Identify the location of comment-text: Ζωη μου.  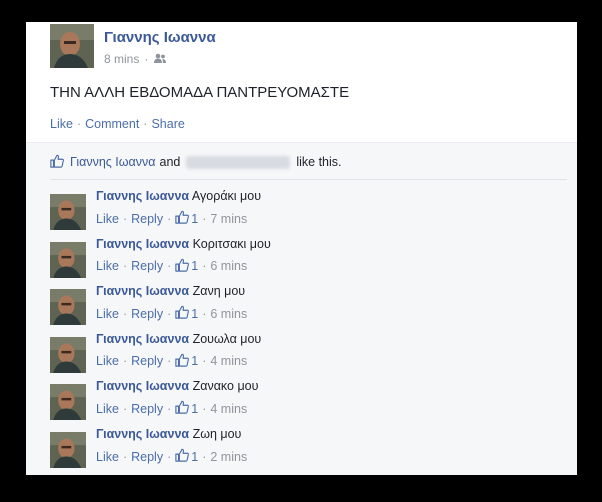
(217, 434).